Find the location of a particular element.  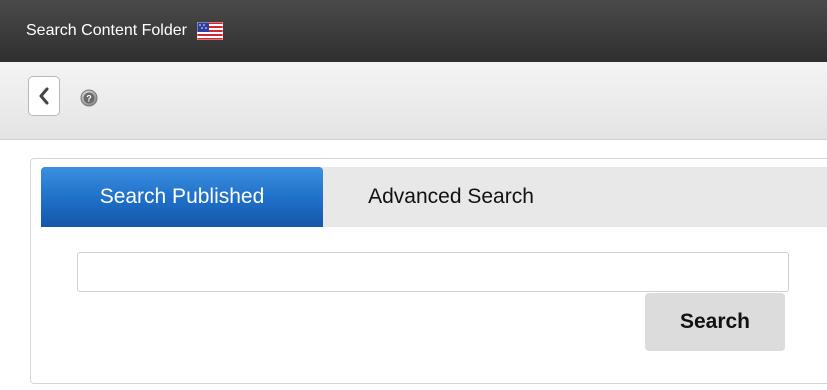

help-button: ? is located at coordinates (89, 98).